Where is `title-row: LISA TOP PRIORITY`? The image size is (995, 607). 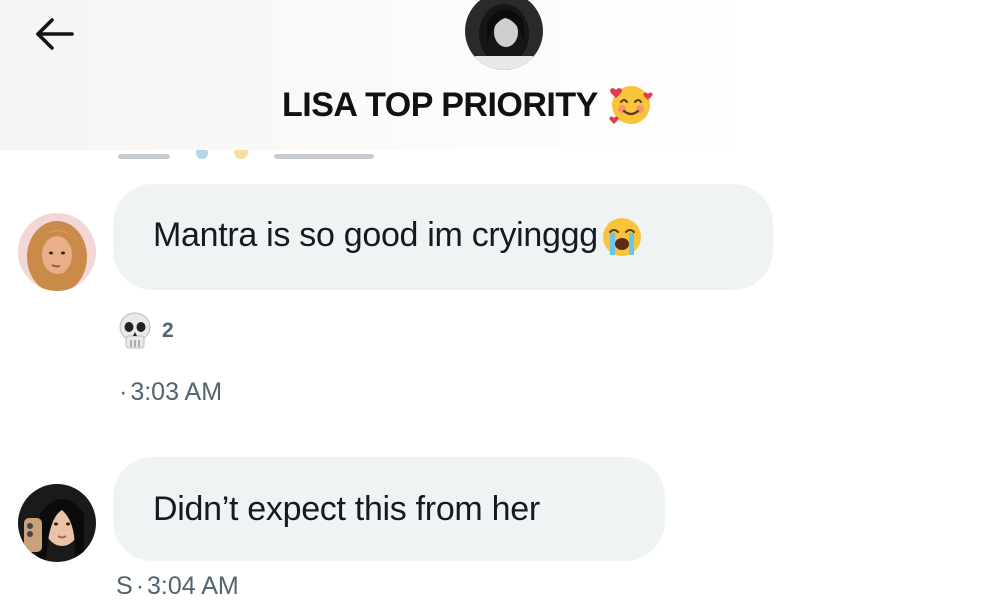 title-row: LISA TOP PRIORITY is located at coordinates (468, 105).